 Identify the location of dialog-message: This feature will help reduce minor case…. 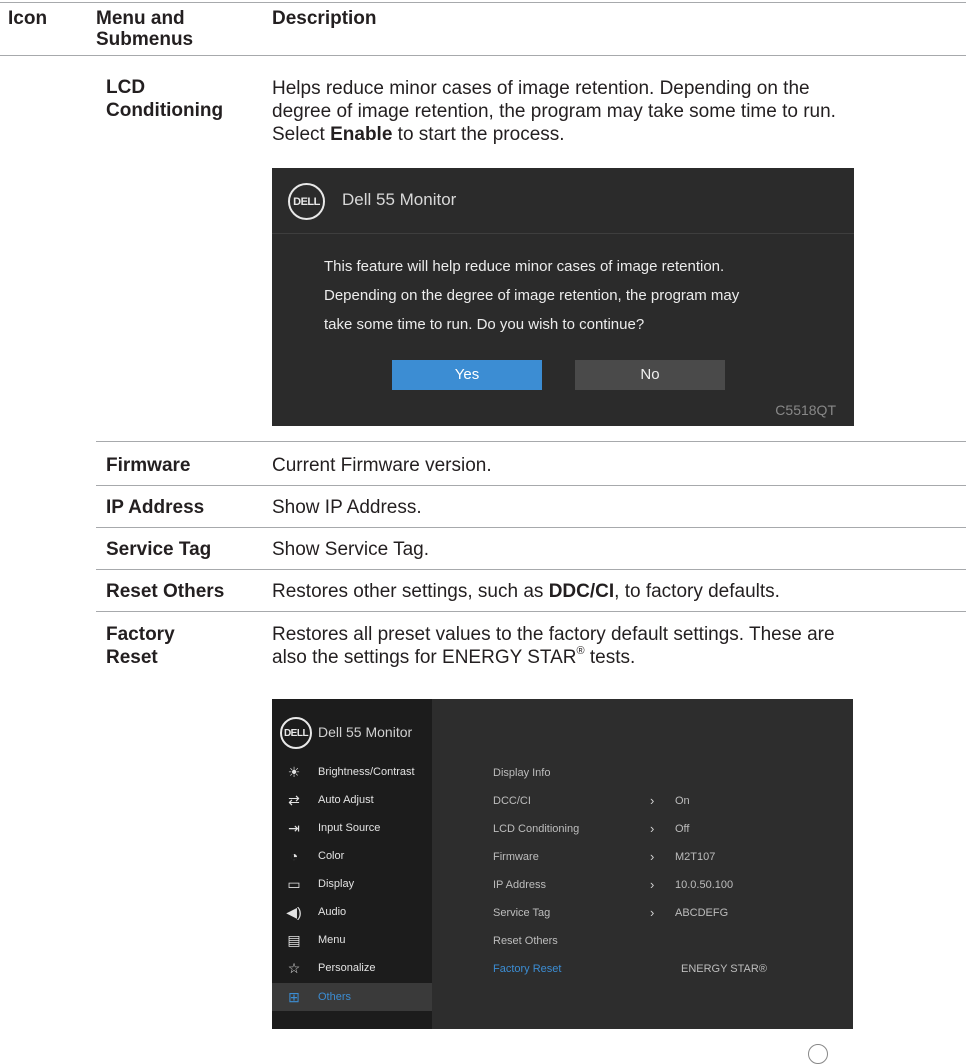
(574, 295).